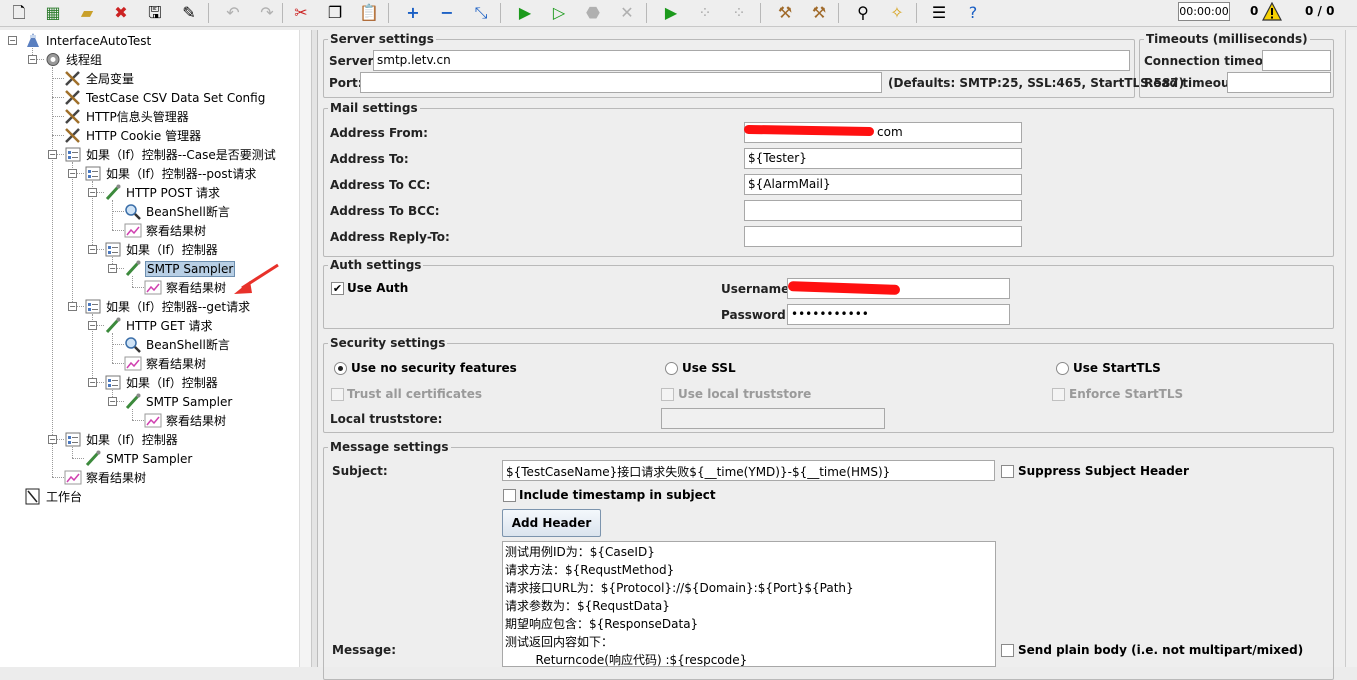 The height and width of the screenshot is (680, 1357). I want to click on save-as-icon: ✎, so click(189, 13).